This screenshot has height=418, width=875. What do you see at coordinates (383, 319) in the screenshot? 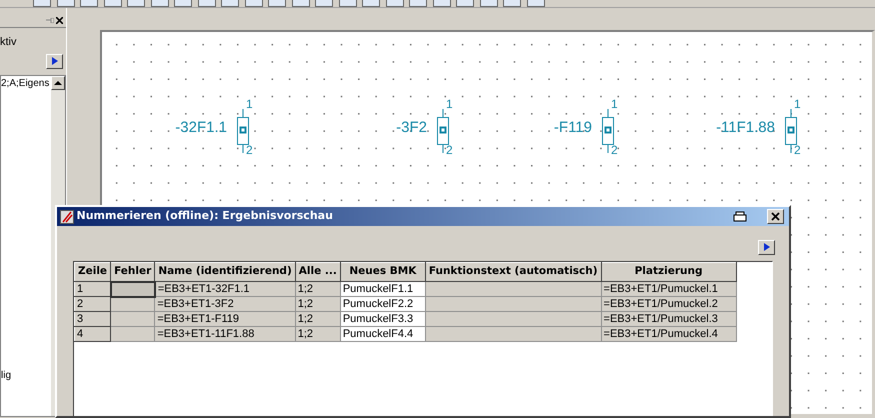
I see `table-cell: PumuckelF3.3` at bounding box center [383, 319].